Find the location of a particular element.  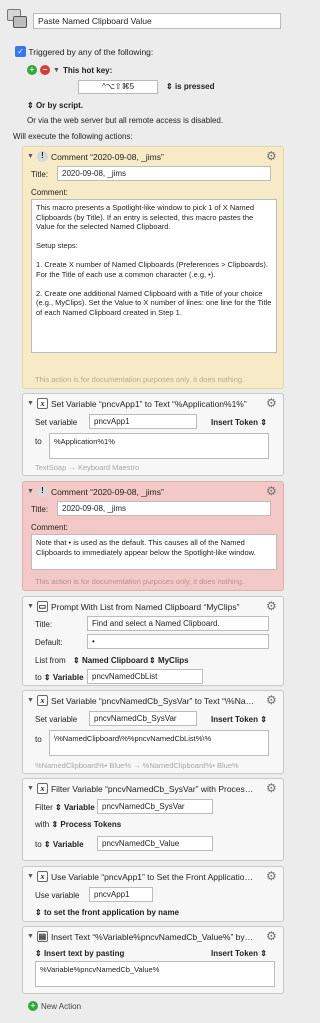

set-front-app-popup: ⇕ to set the front application by name is located at coordinates (107, 912).